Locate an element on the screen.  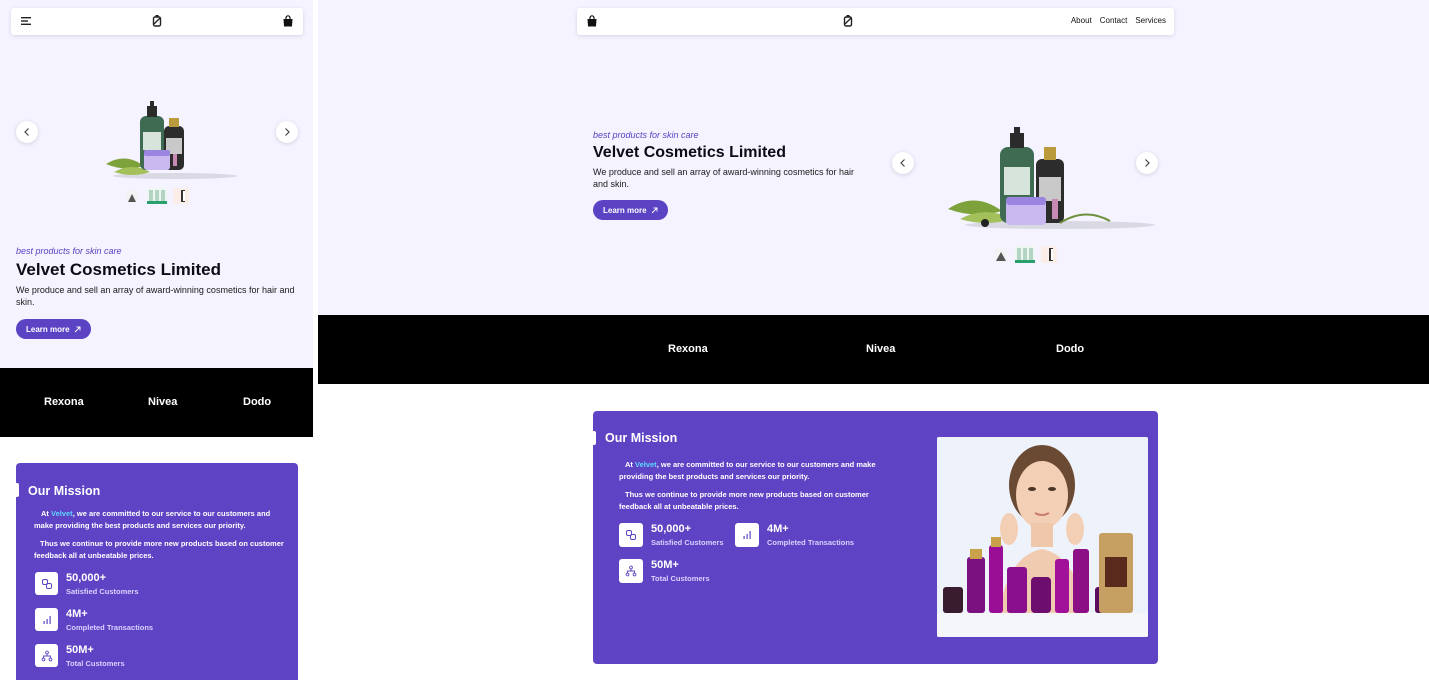
mission-photo is located at coordinates (1042, 537).